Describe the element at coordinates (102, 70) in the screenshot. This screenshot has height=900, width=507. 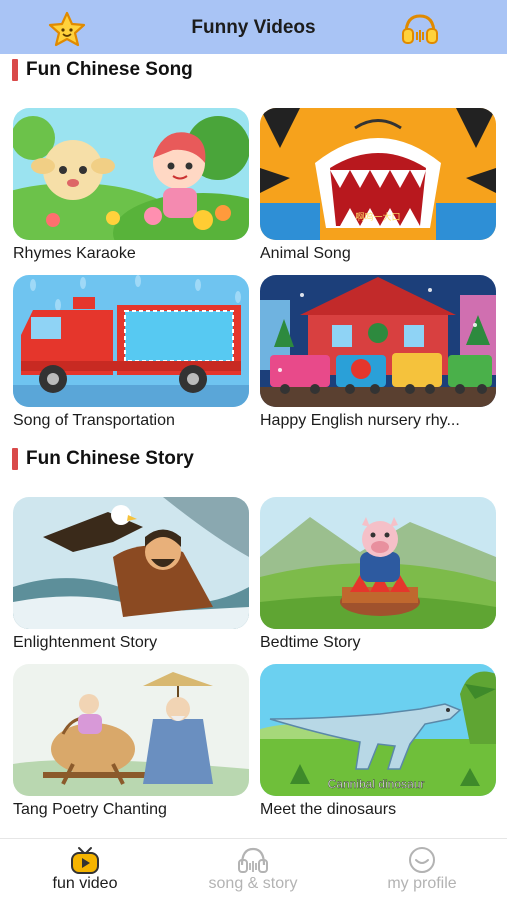
I see `section-title-fun-chinese-song: Fun Chinese Song` at that location.